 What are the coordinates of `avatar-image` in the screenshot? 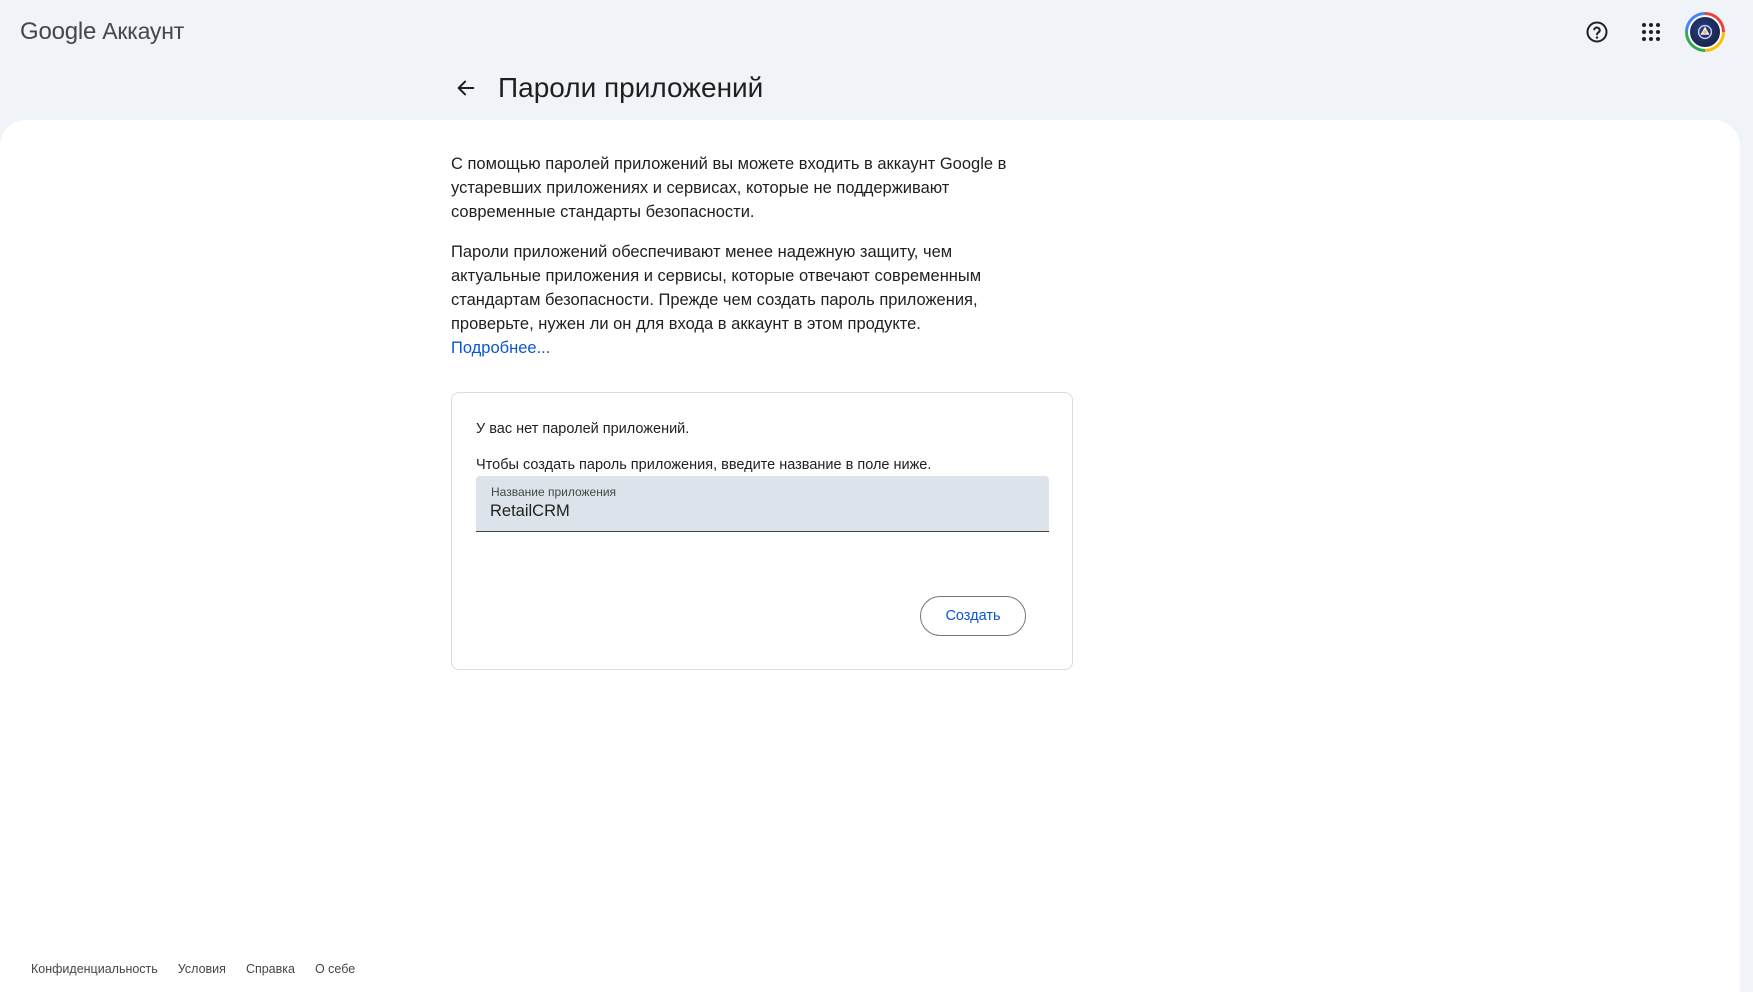 It's located at (1705, 32).